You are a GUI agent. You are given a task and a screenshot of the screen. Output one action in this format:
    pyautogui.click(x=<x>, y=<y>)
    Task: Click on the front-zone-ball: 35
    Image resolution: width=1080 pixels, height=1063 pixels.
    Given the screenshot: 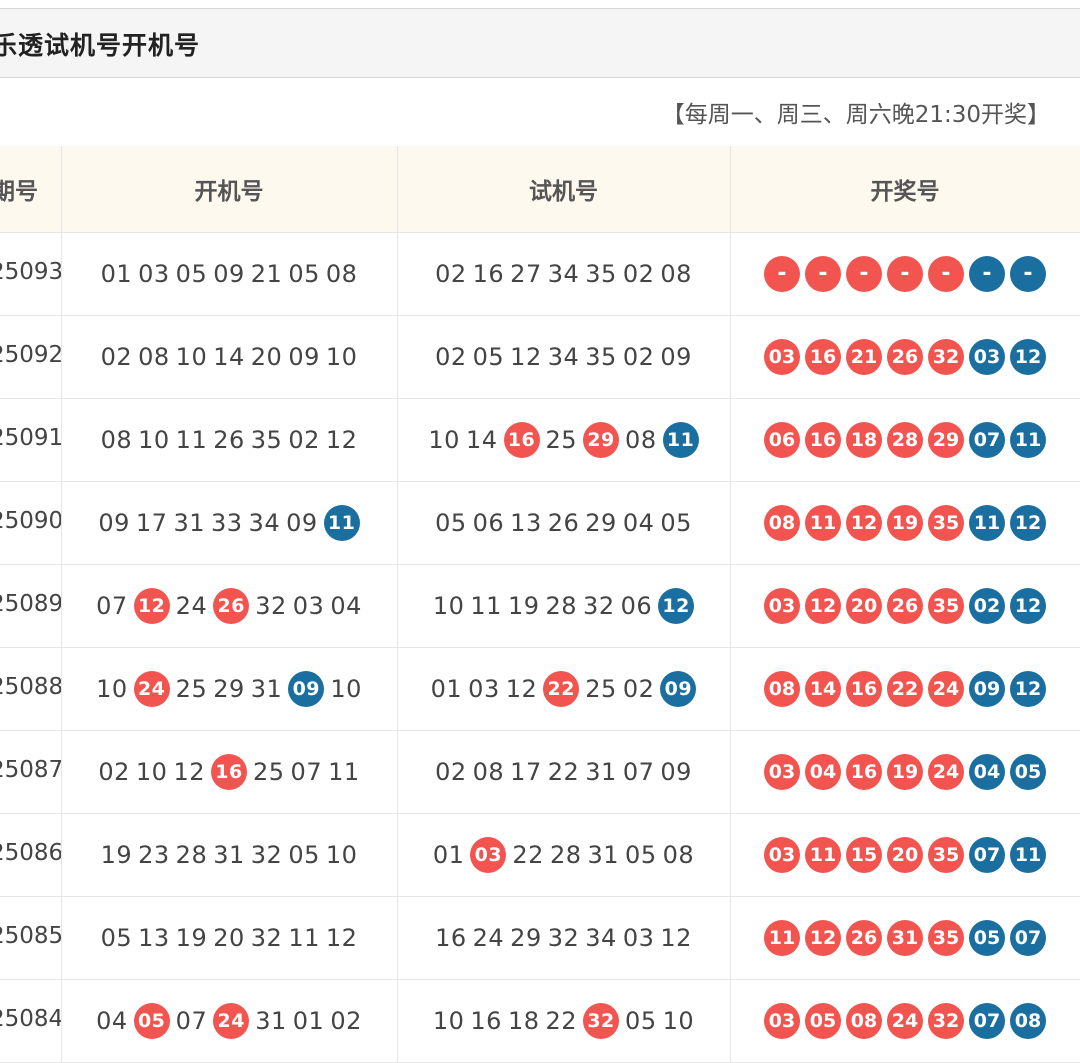 What is the action you would take?
    pyautogui.click(x=946, y=937)
    